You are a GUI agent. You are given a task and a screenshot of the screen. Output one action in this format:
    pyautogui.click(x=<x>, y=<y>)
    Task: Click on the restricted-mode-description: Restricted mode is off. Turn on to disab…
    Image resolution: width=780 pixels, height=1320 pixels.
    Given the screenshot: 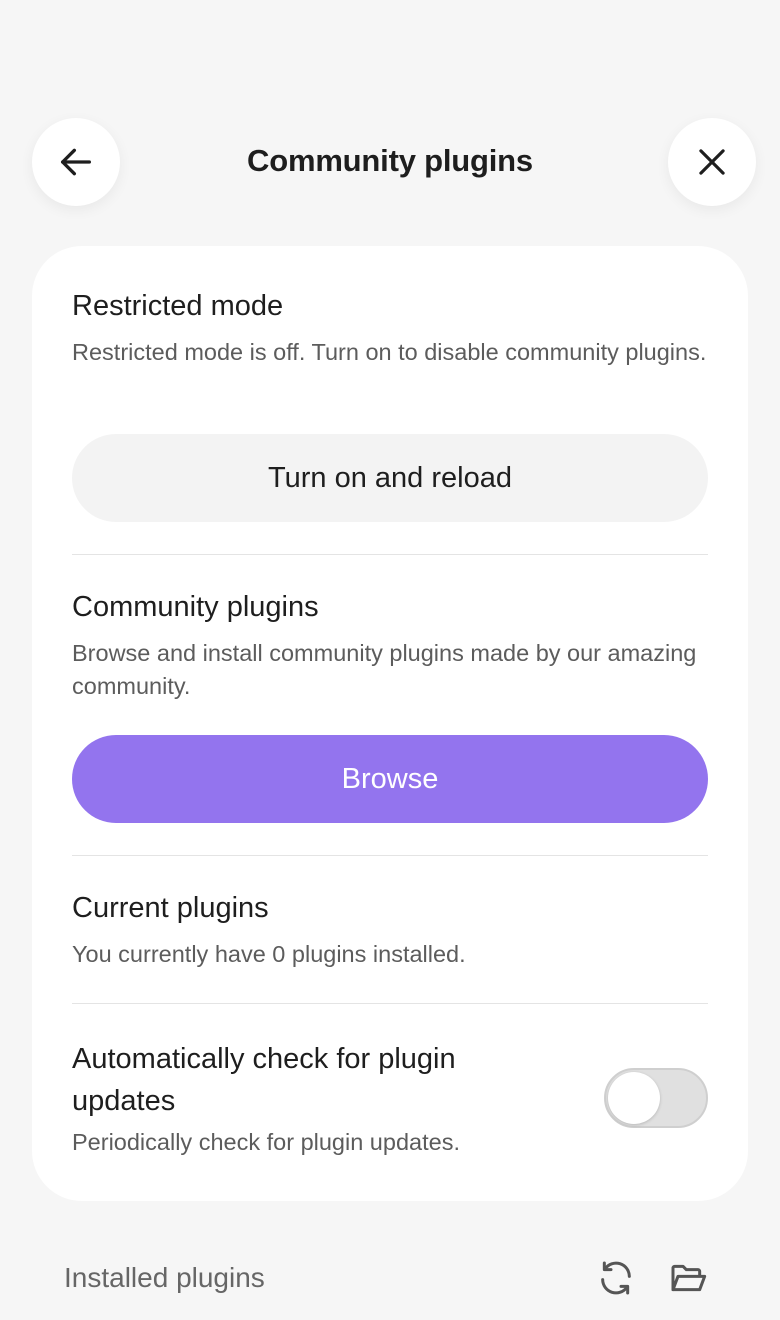 What is the action you would take?
    pyautogui.click(x=389, y=352)
    